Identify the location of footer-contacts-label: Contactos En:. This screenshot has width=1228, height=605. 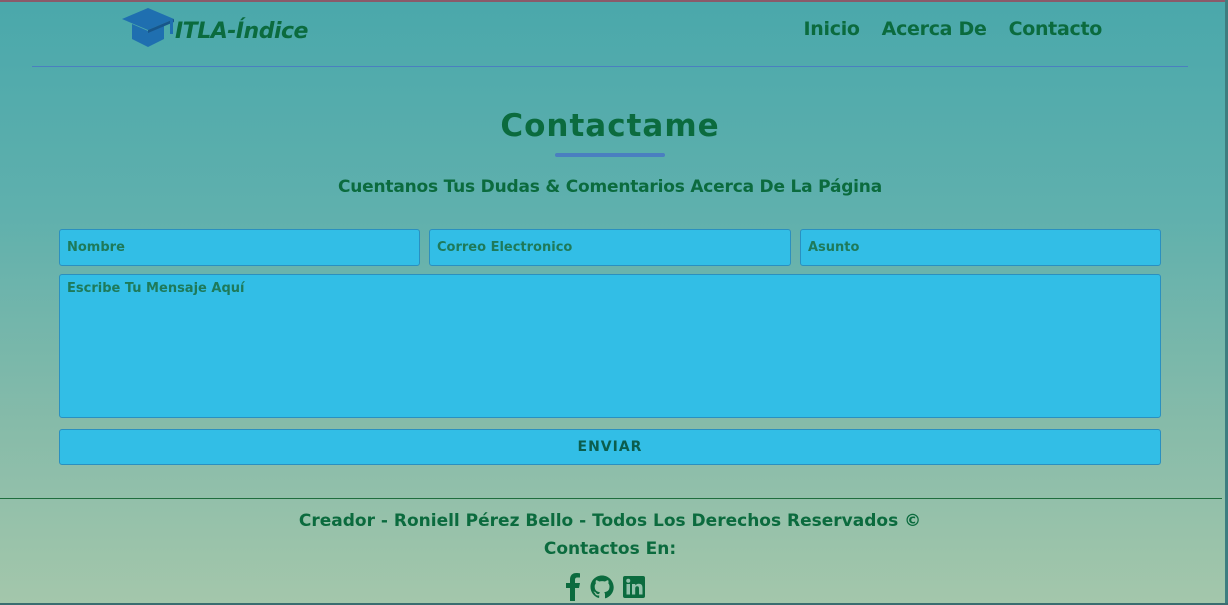
(610, 549).